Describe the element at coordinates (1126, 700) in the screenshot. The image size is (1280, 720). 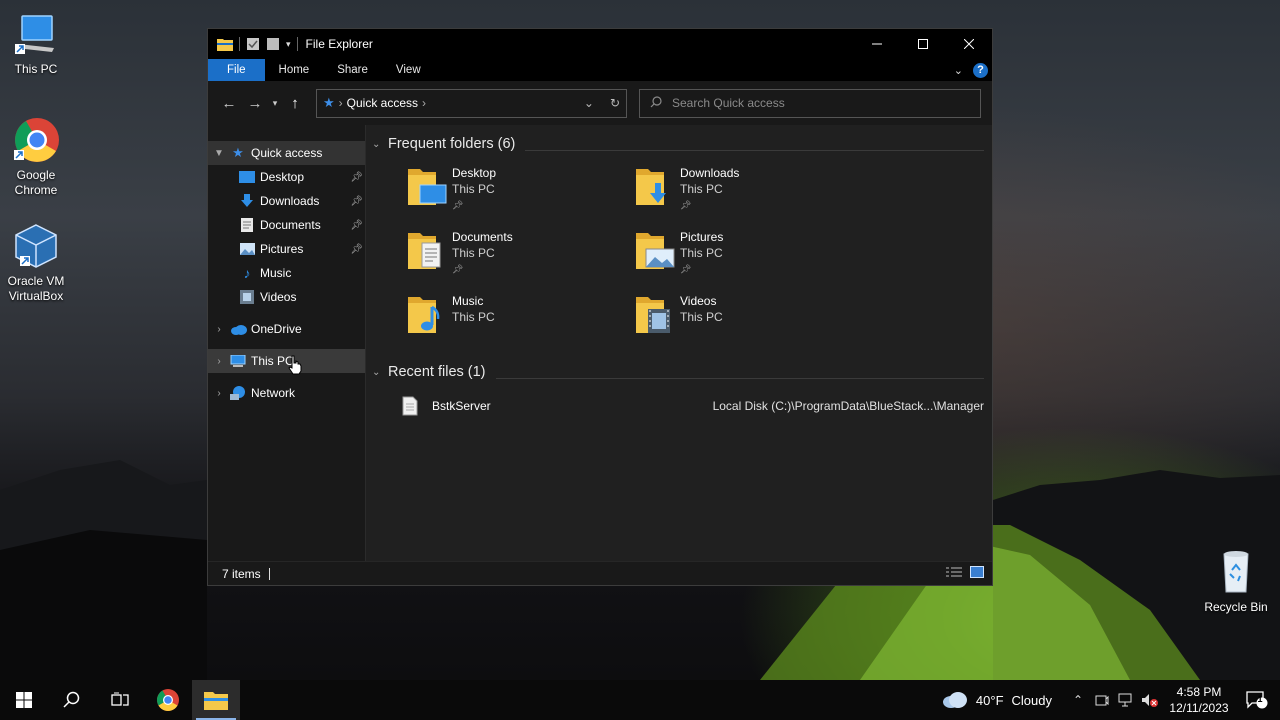
I see `network-tray-icon` at that location.